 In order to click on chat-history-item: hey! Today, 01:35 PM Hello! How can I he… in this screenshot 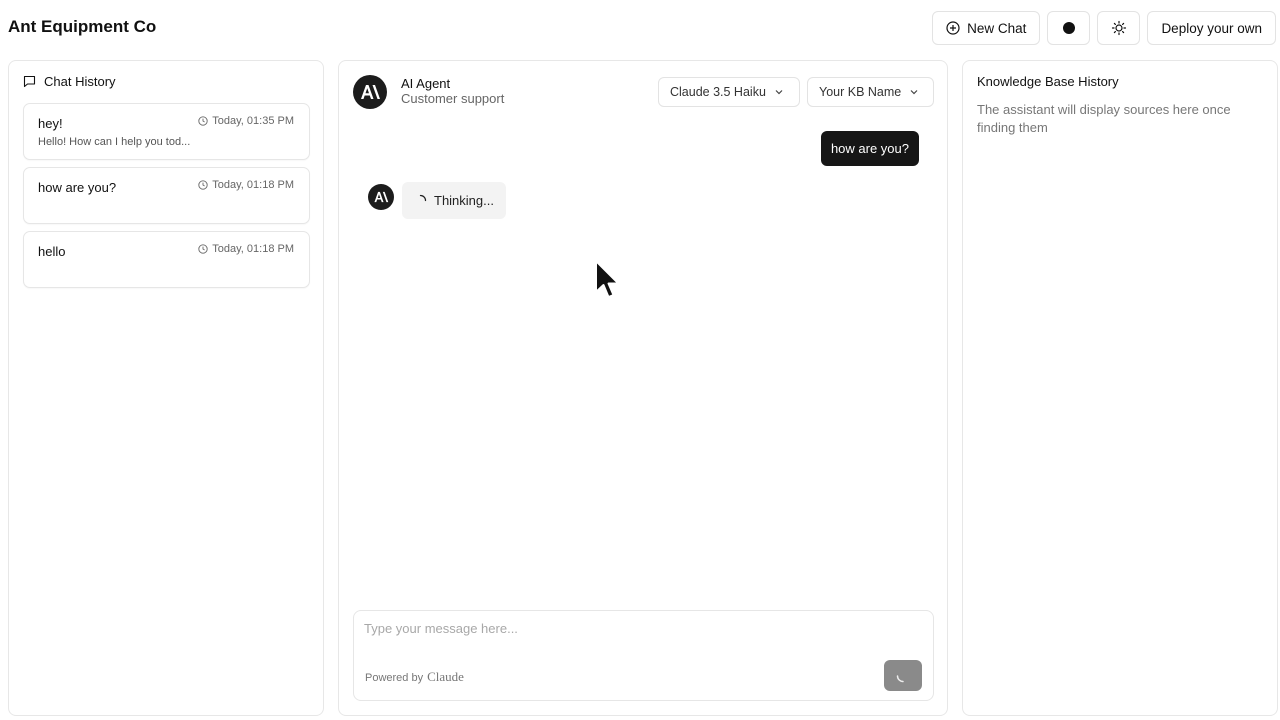, I will do `click(166, 131)`.